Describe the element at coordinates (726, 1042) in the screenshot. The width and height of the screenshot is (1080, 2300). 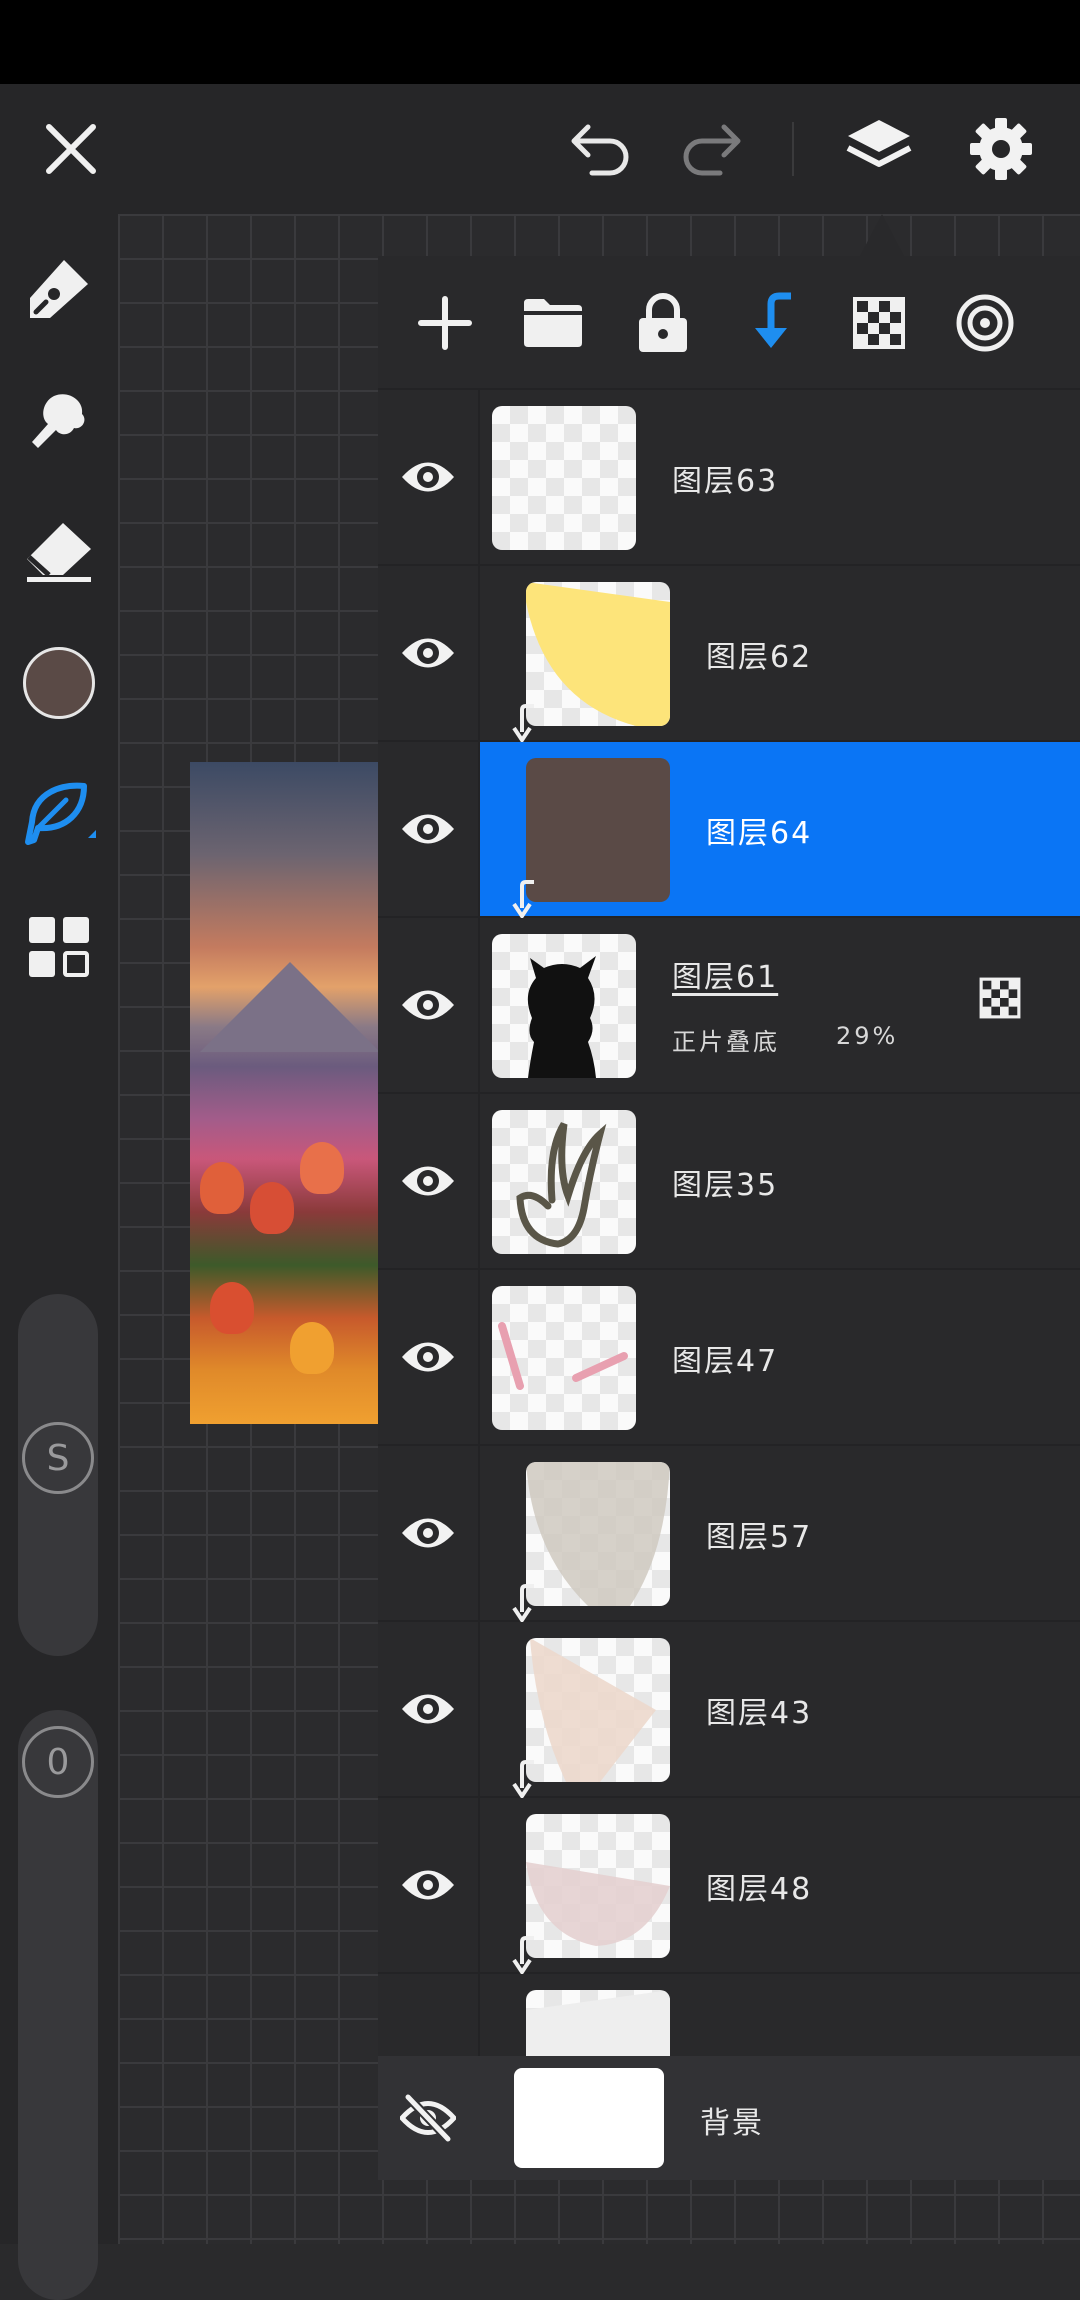
I see `blend-mode: 正片叠底` at that location.